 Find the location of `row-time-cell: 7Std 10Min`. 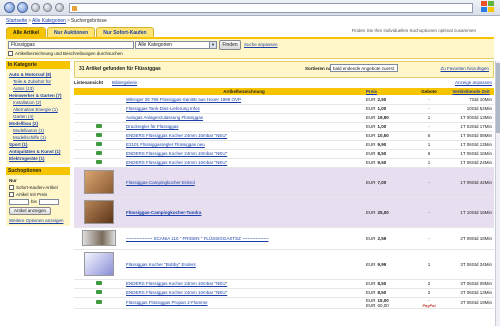

row-time-cell: 7Std 10Min is located at coordinates (471, 100).